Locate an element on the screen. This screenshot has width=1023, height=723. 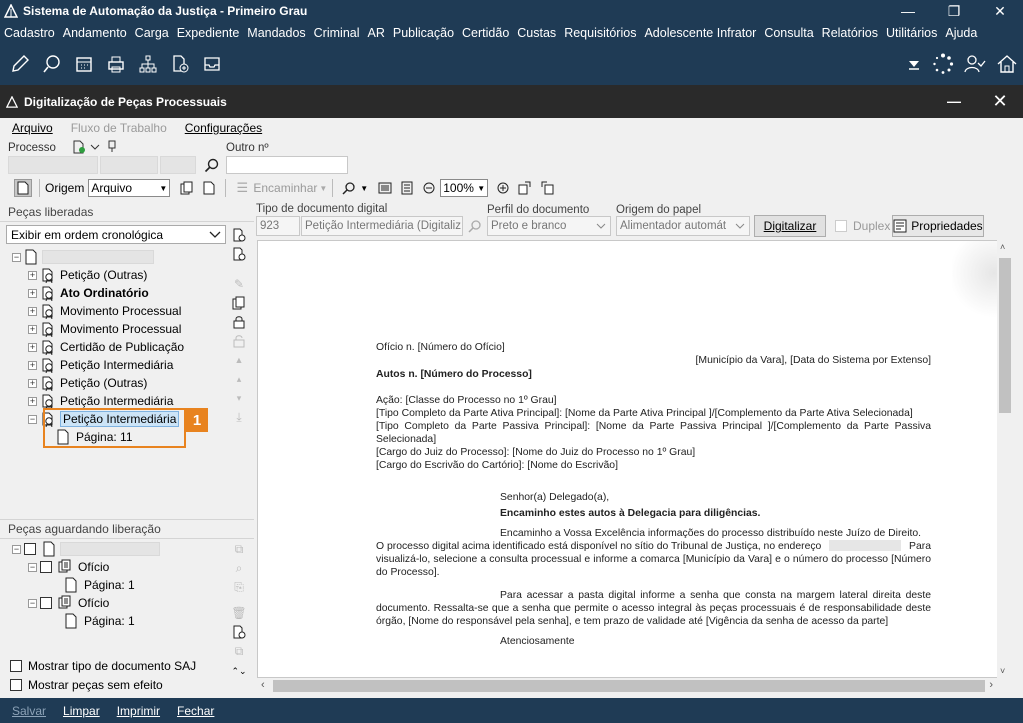
copy-pages-icon is located at coordinates (187, 188).